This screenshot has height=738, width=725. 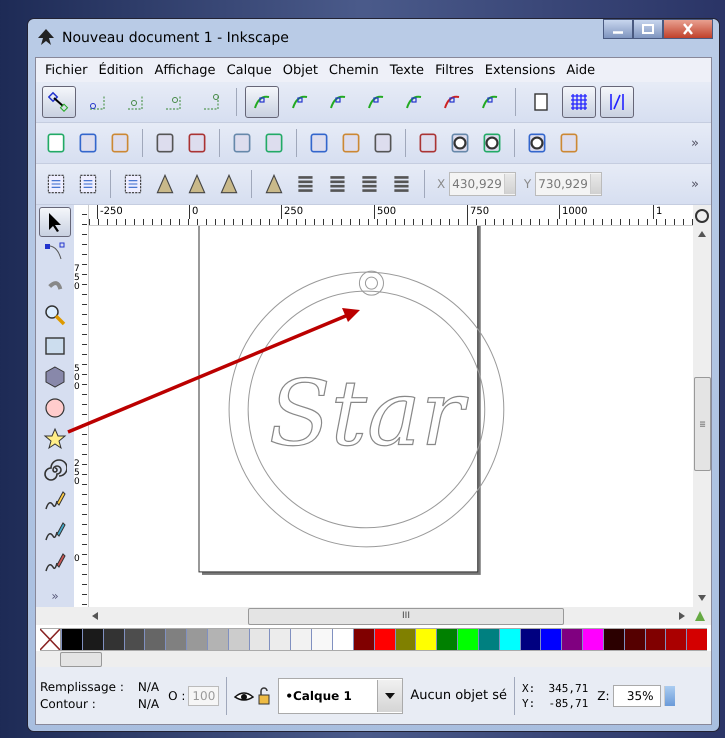 I want to click on snap-toggle-button, so click(x=59, y=102).